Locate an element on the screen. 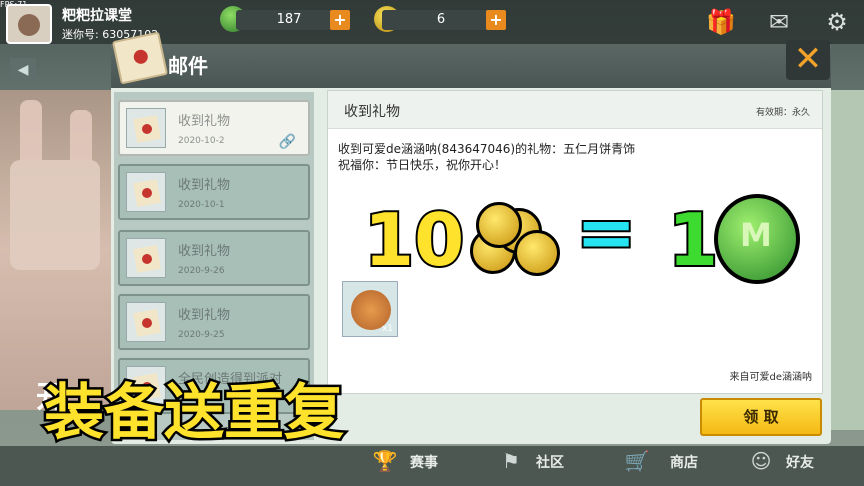 This screenshot has width=864, height=486. overlay-ten: 10 is located at coordinates (414, 240).